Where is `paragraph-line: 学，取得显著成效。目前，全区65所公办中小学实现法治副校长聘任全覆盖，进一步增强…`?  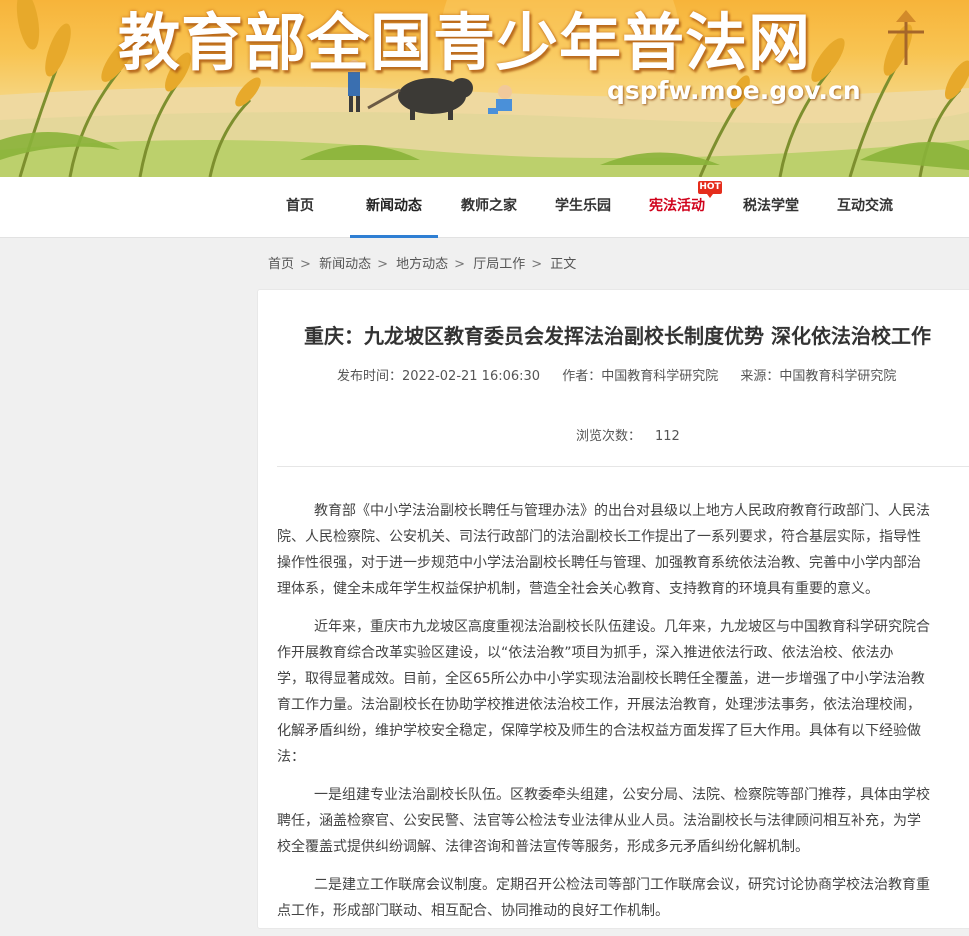 paragraph-line: 学，取得显著成效。目前，全区65所公办中小学实现法治副校长聘任全覆盖，进一步增强… is located at coordinates (601, 679).